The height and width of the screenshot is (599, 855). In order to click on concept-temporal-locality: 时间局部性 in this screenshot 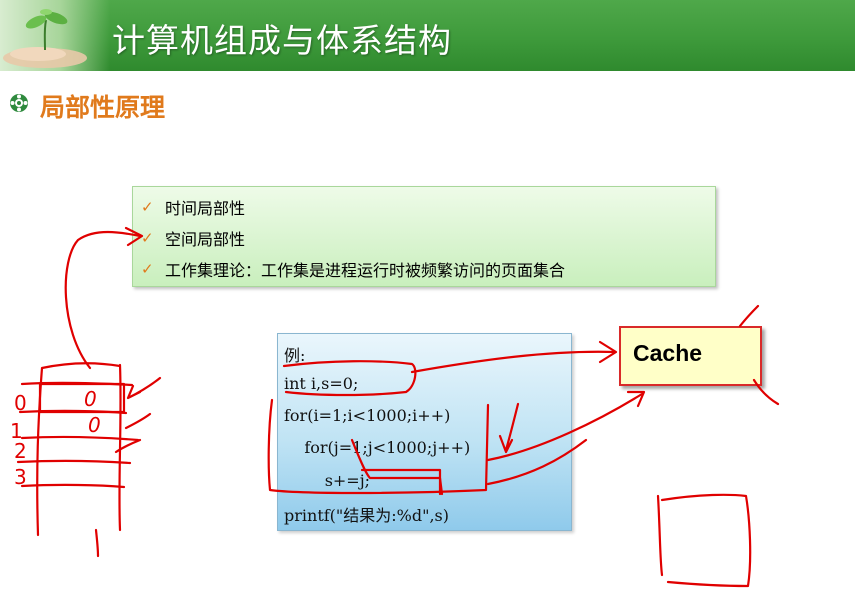, I will do `click(205, 208)`.